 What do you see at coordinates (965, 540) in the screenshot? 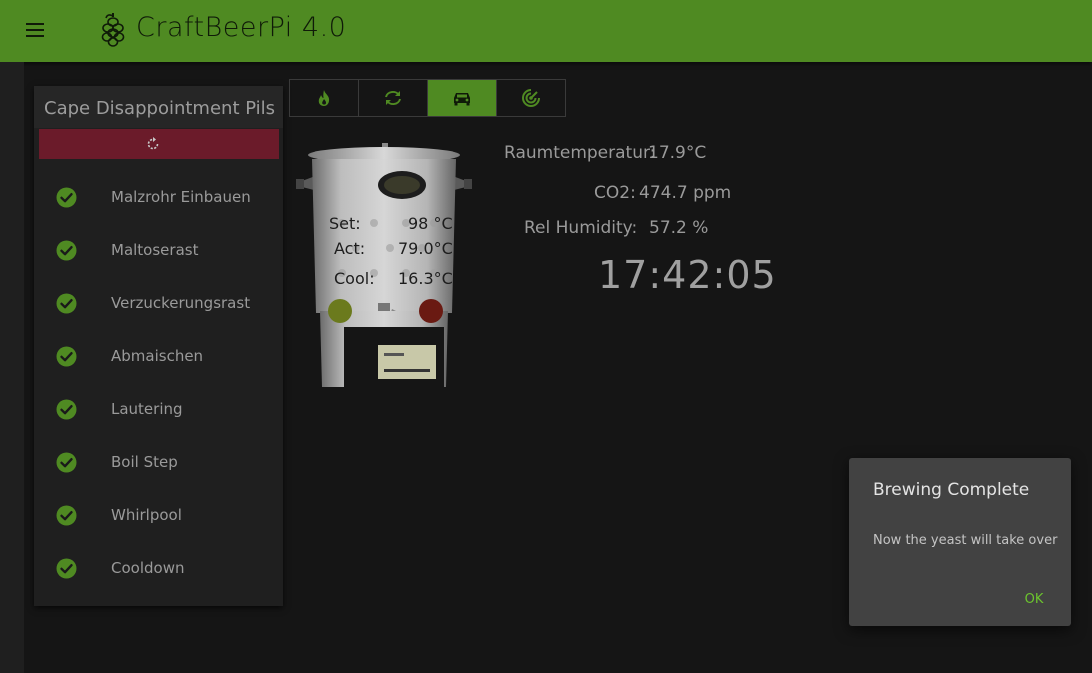
I see `dialog-message: Now the yeast will take over` at bounding box center [965, 540].